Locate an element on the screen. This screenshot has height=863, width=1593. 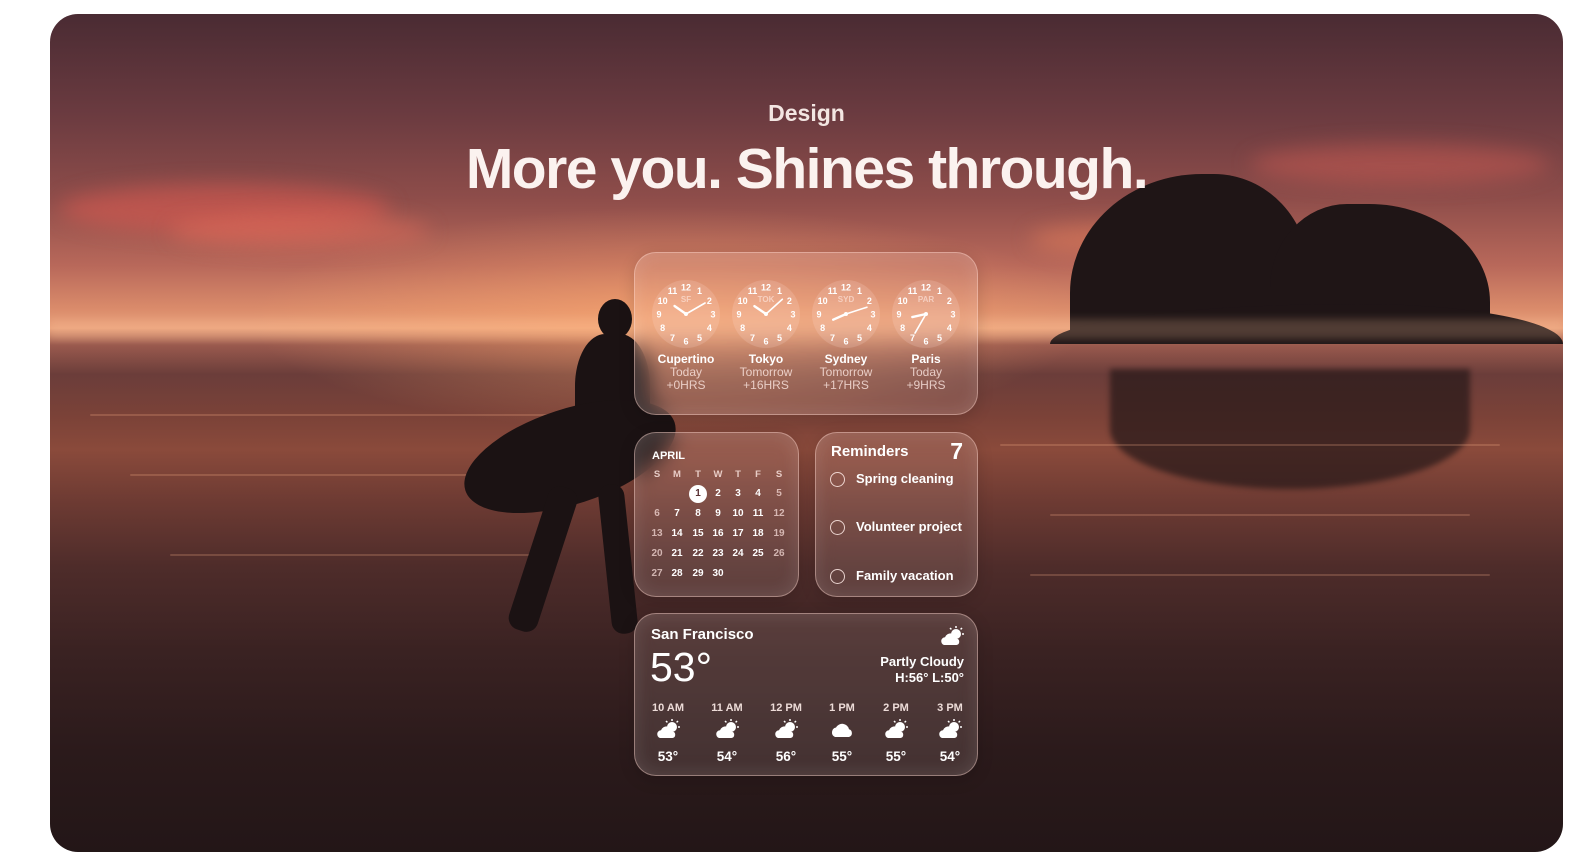
calendar-day: 28 is located at coordinates (677, 573).